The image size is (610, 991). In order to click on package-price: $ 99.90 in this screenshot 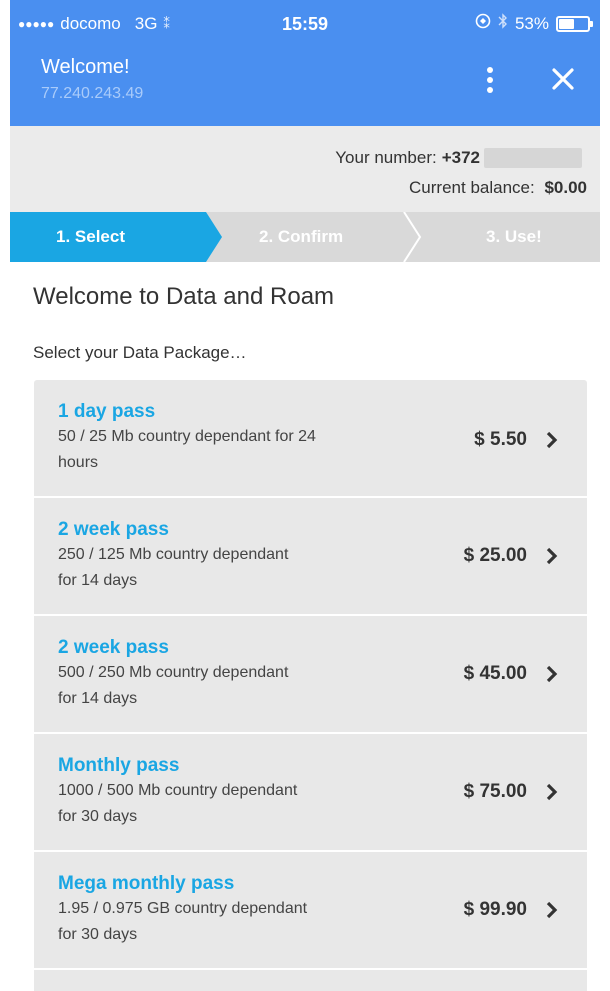, I will do `click(495, 909)`.